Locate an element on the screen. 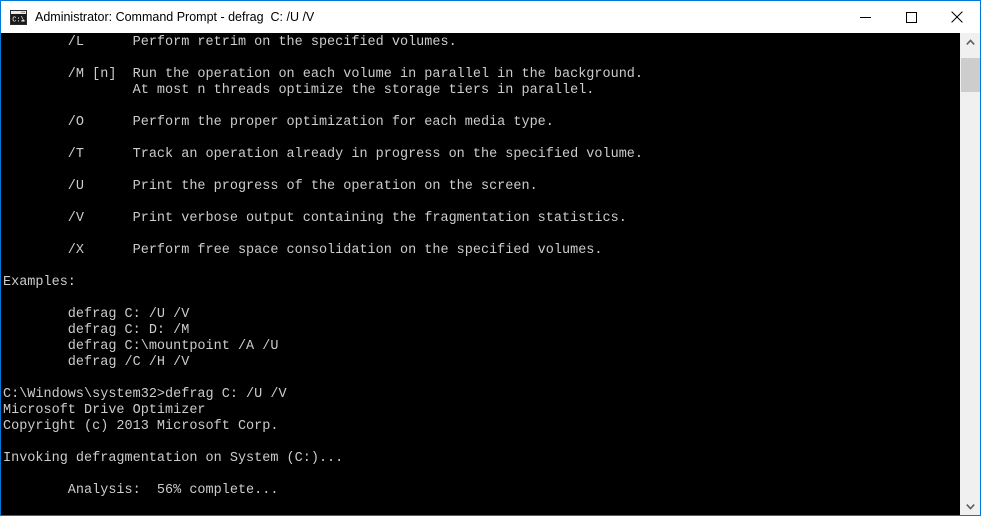 The height and width of the screenshot is (516, 981). minimize-button is located at coordinates (865, 17).